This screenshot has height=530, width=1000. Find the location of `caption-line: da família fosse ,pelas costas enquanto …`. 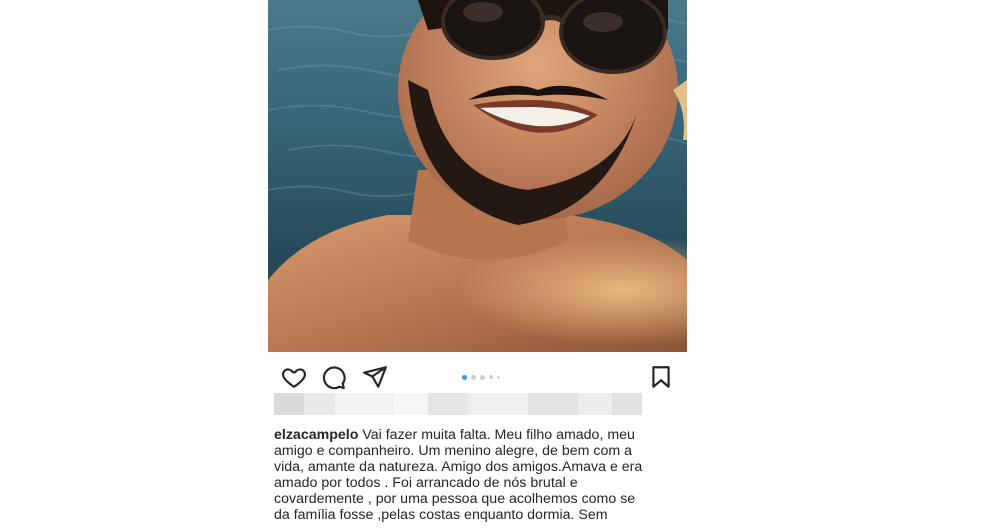

caption-line: da família fosse ,pelas costas enquanto … is located at coordinates (441, 515).